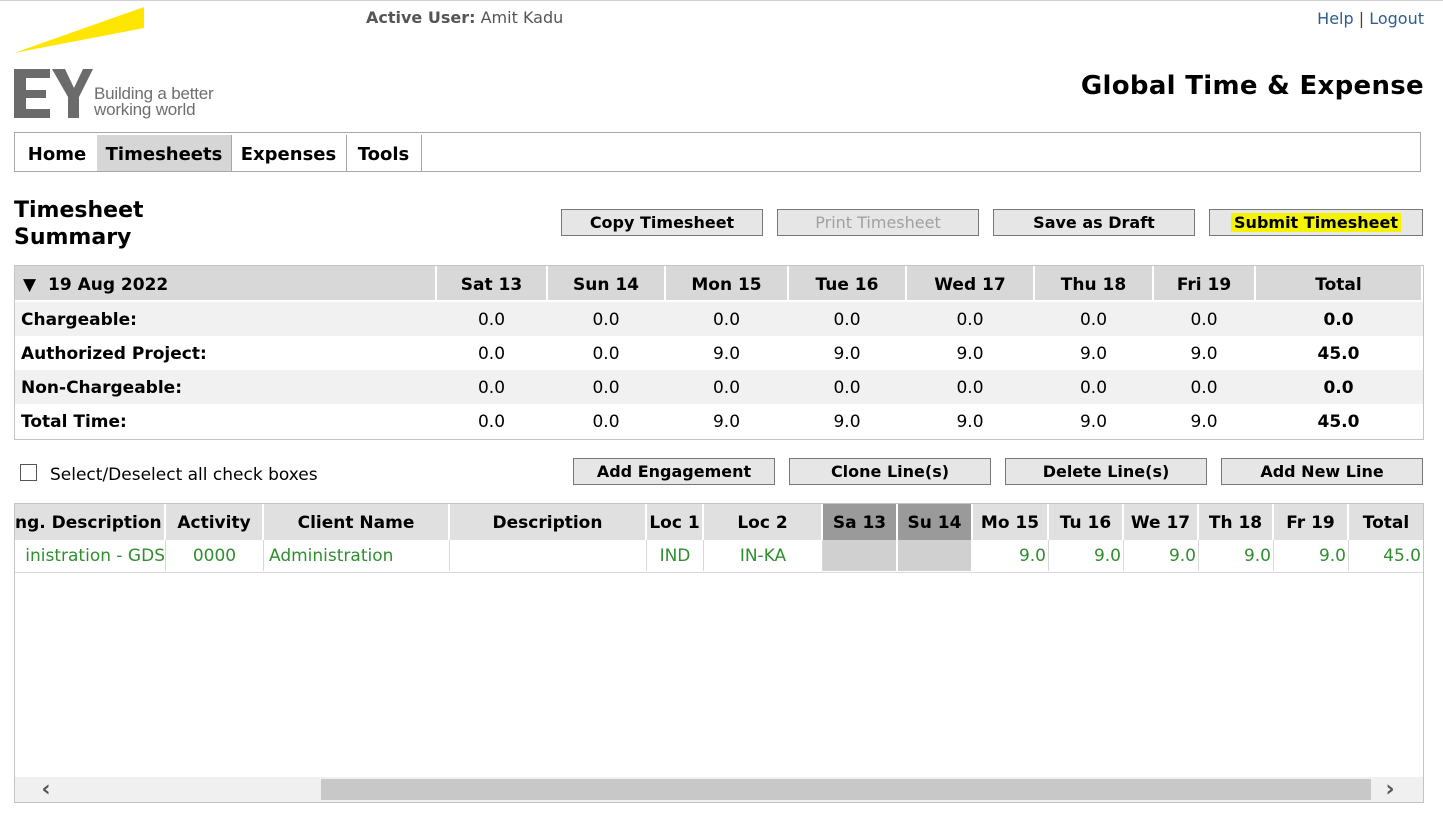 The width and height of the screenshot is (1443, 813). I want to click on page-title: Timesheet Summary, so click(79, 224).